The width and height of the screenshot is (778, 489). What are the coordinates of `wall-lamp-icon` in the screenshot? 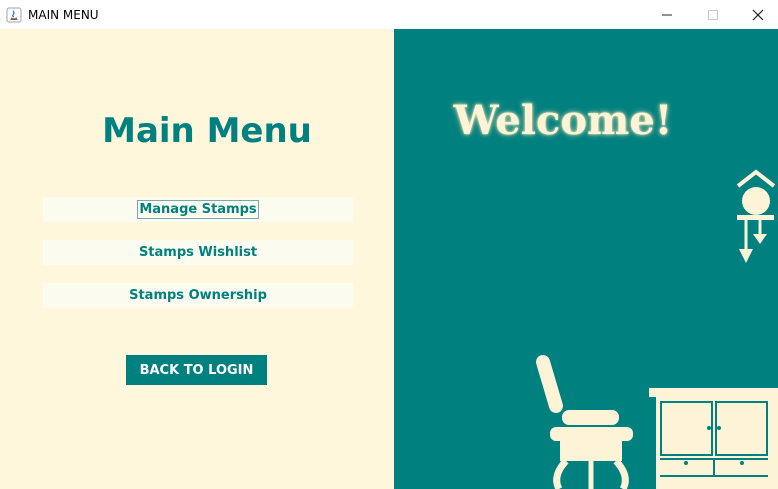 It's located at (756, 216).